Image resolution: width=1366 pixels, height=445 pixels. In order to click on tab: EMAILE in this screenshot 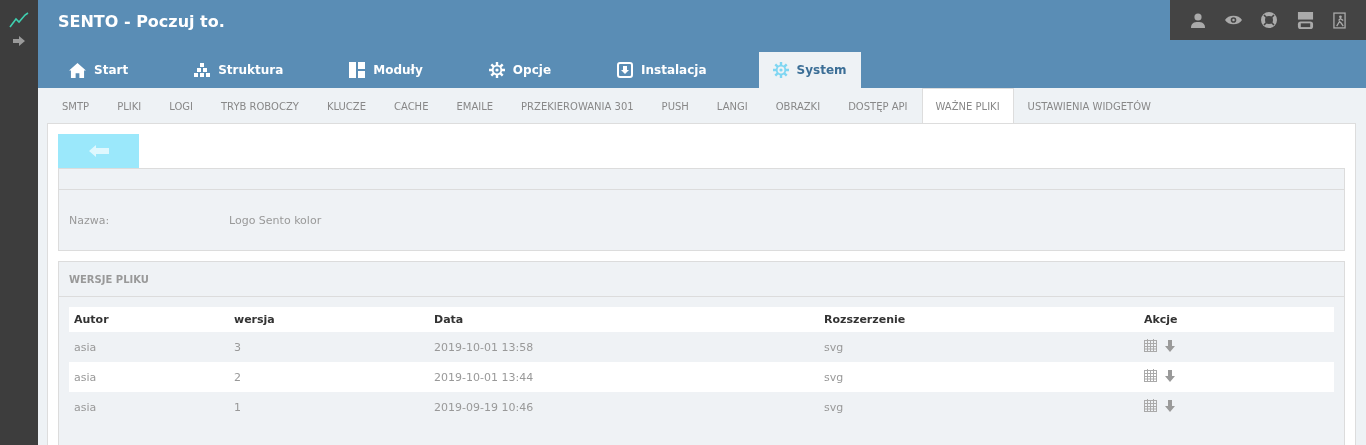, I will do `click(475, 105)`.